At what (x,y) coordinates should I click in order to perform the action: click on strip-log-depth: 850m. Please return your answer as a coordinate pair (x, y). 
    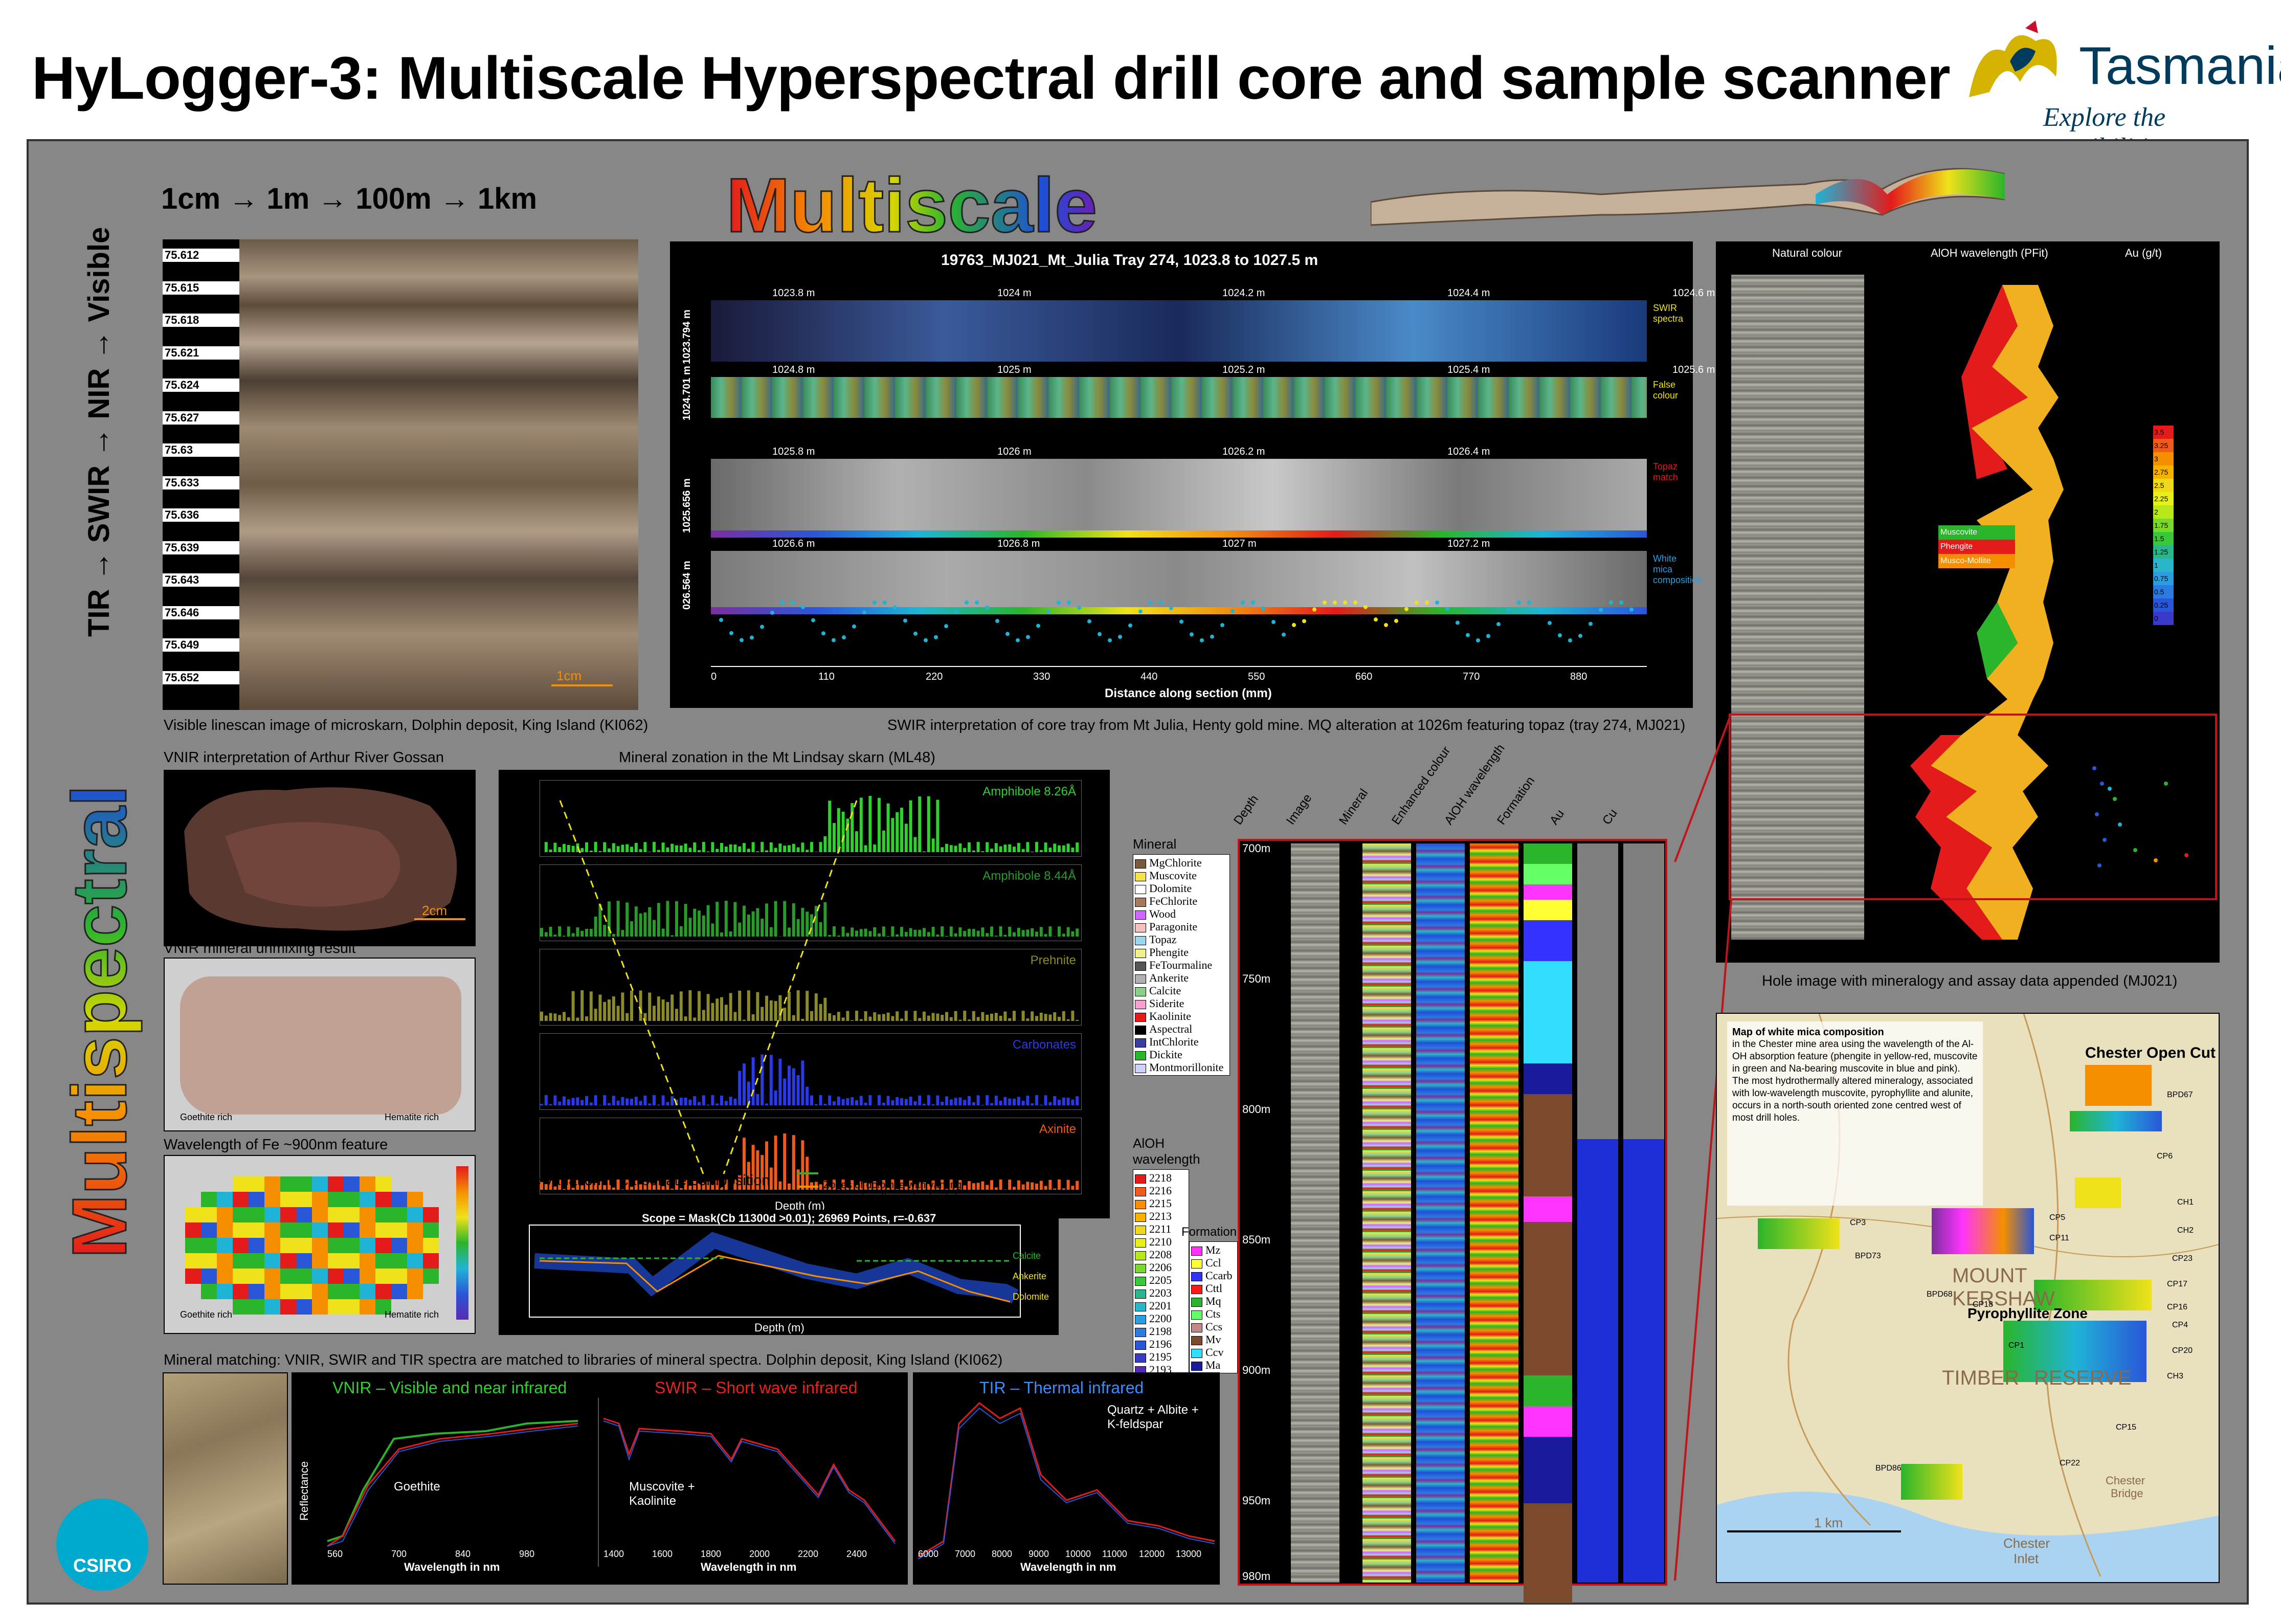
    Looking at the image, I should click on (1256, 1239).